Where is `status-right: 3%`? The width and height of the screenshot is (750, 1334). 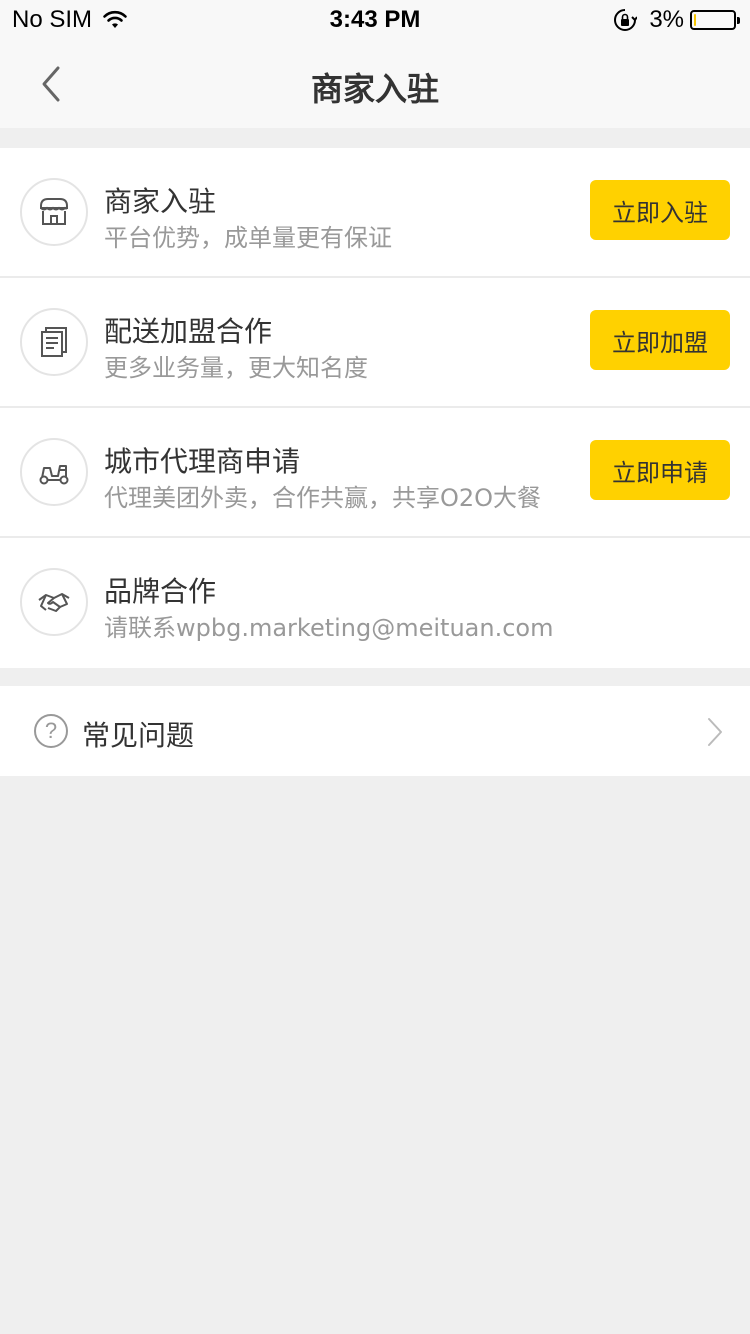
status-right: 3% is located at coordinates (676, 20).